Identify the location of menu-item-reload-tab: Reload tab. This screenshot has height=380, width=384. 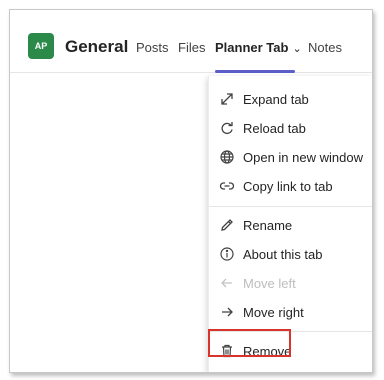
(290, 128).